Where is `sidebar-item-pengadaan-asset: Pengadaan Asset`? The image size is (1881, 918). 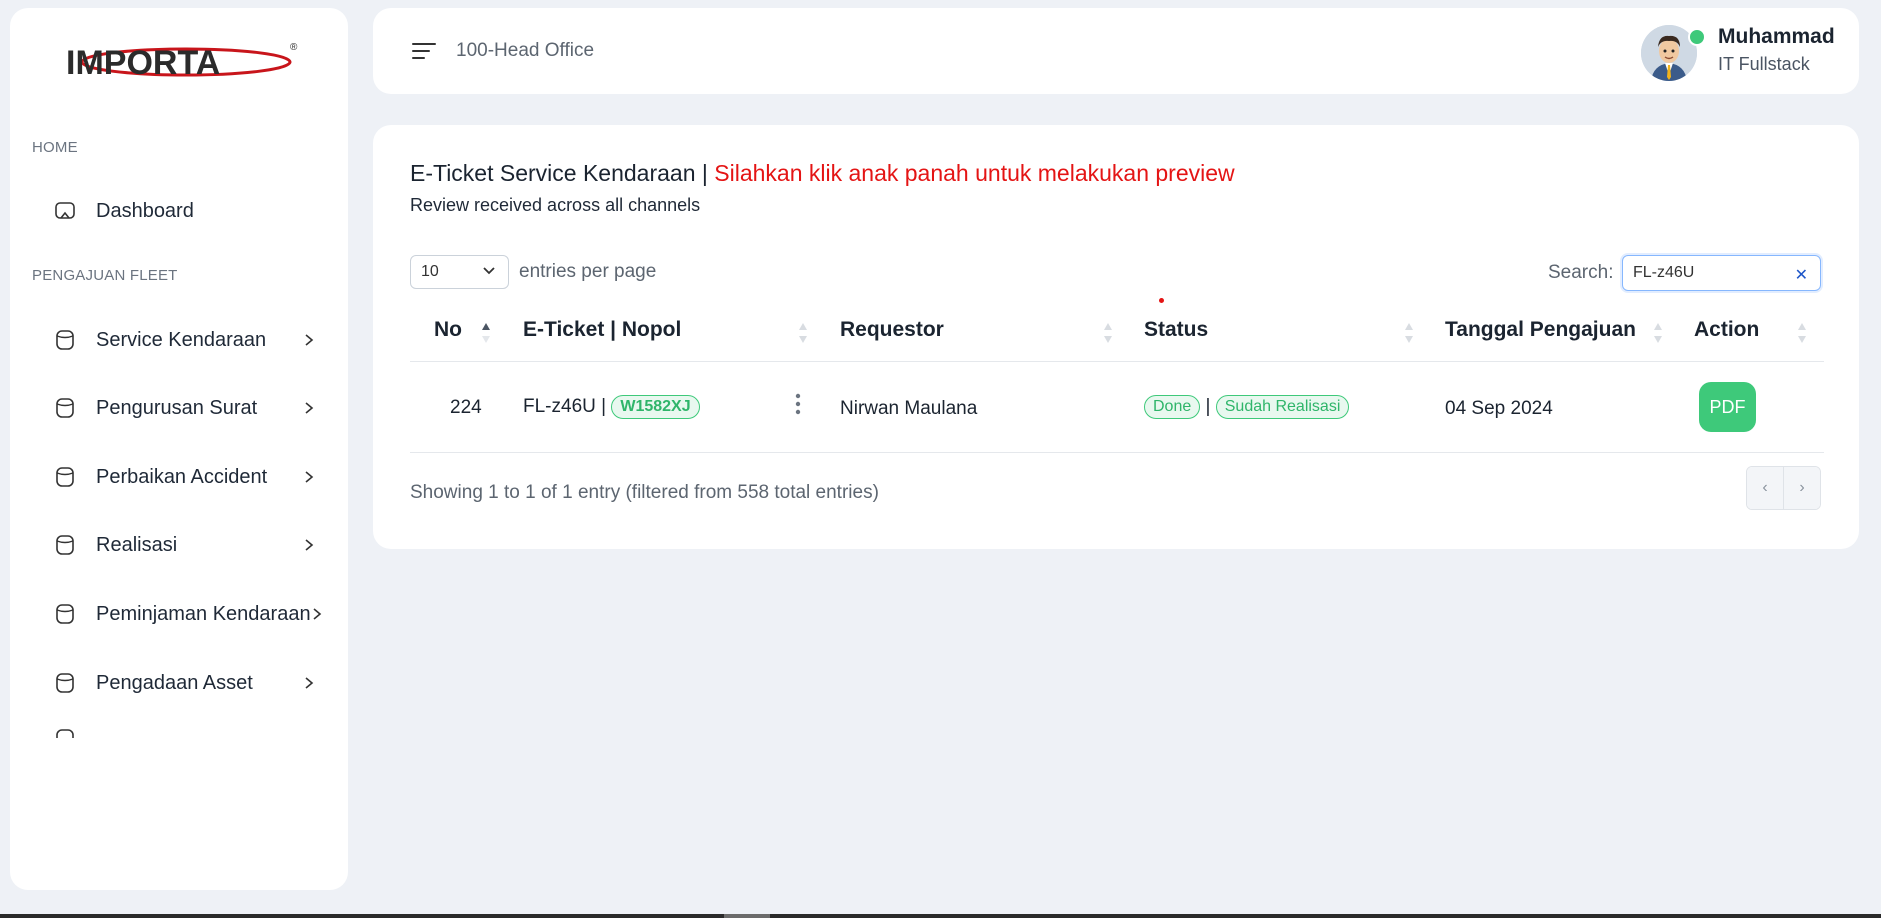
sidebar-item-pengadaan-asset: Pengadaan Asset is located at coordinates (180, 683).